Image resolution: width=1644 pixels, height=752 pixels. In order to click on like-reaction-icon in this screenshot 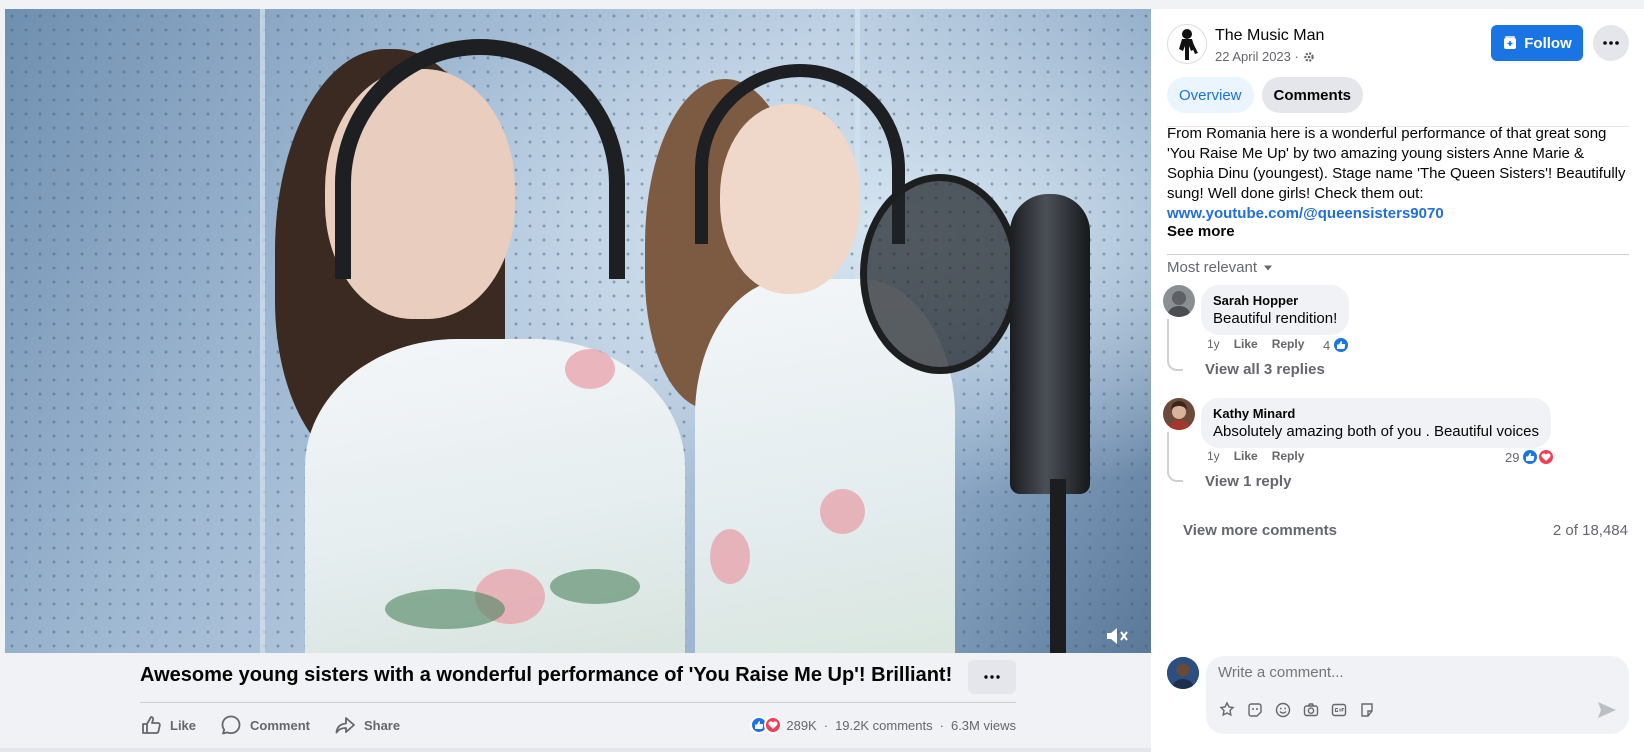, I will do `click(1341, 345)`.